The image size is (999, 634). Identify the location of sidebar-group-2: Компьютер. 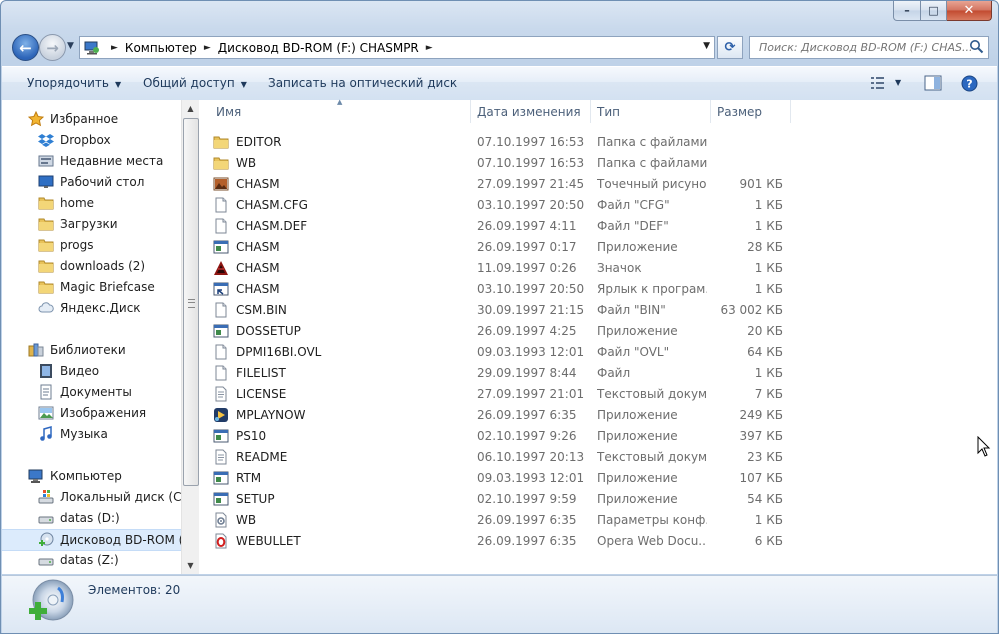
(91, 476).